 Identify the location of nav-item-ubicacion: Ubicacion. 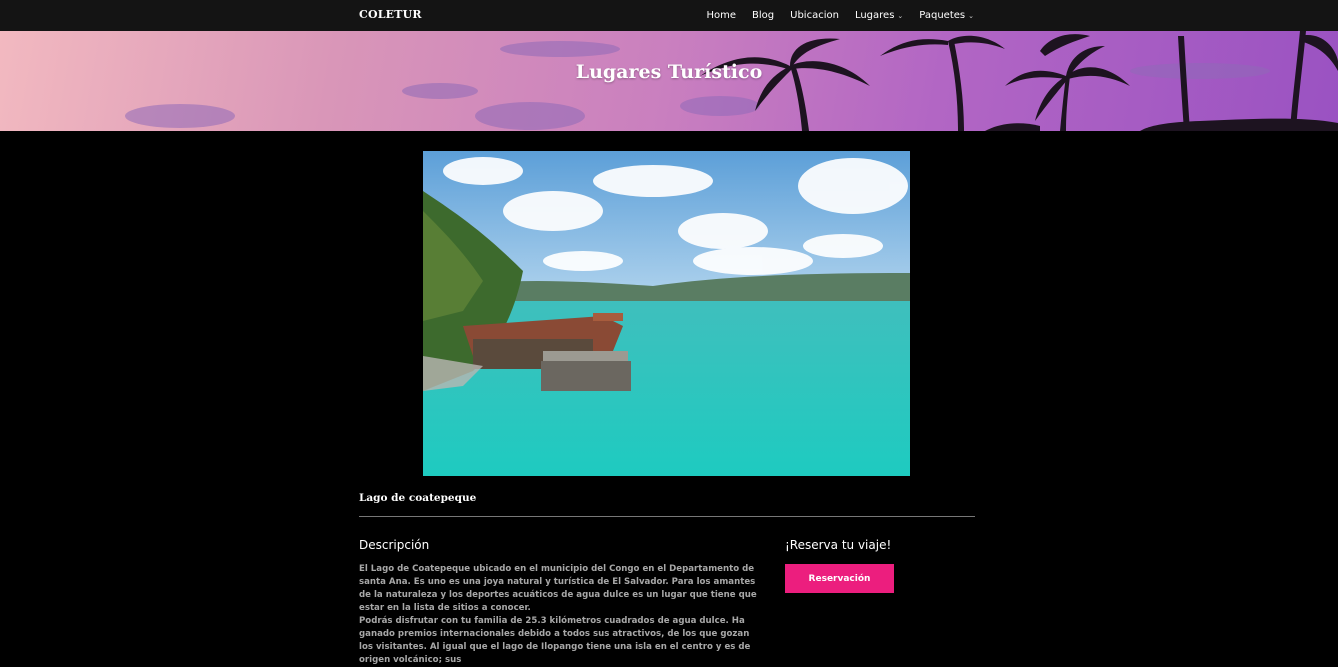
(814, 15).